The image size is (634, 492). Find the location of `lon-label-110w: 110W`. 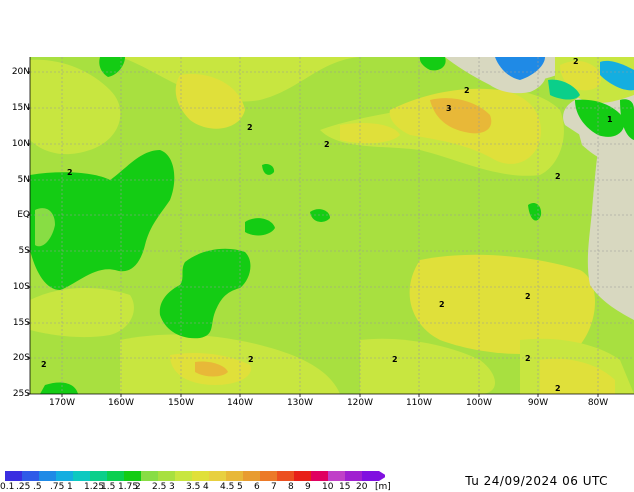

lon-label-110w: 110W is located at coordinates (419, 403).